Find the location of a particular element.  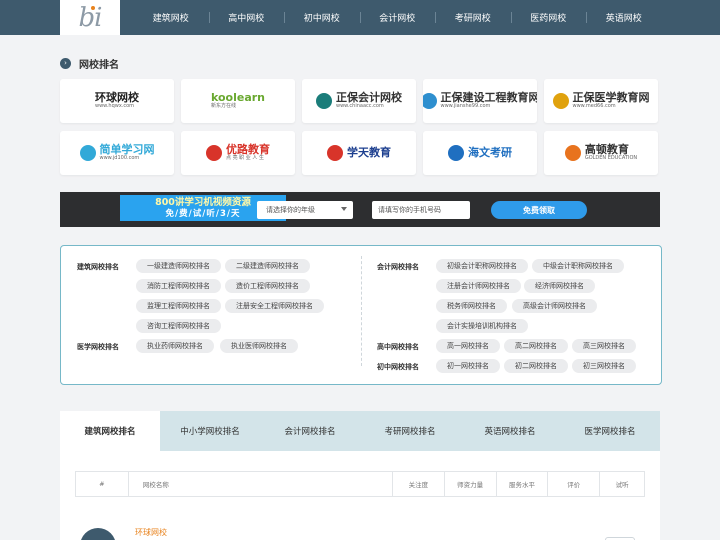

school-name-link: 环球网校 is located at coordinates (151, 532).